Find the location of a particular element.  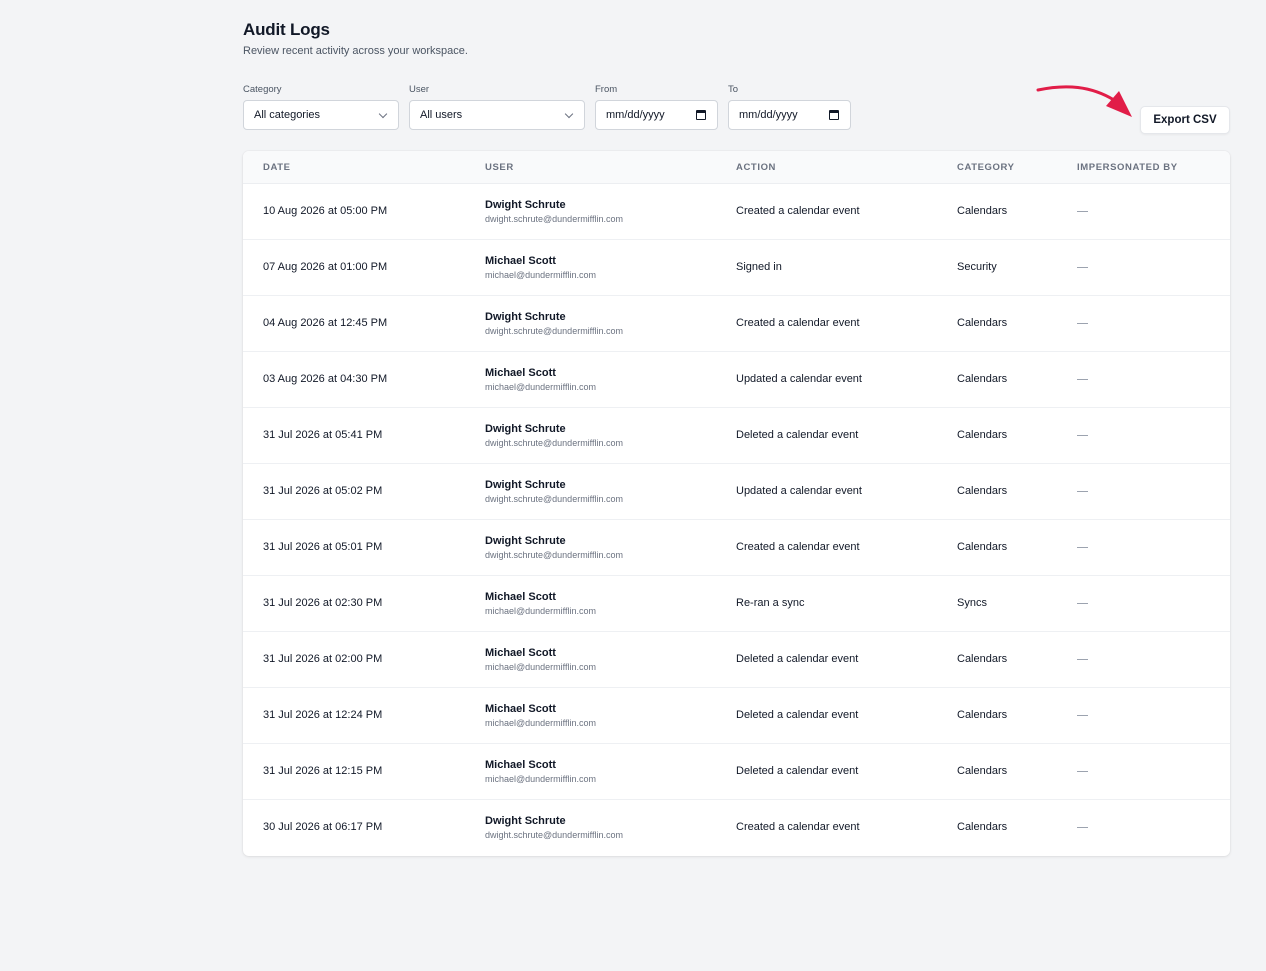

to-filter: To mm/dd/yyyy is located at coordinates (789, 107).